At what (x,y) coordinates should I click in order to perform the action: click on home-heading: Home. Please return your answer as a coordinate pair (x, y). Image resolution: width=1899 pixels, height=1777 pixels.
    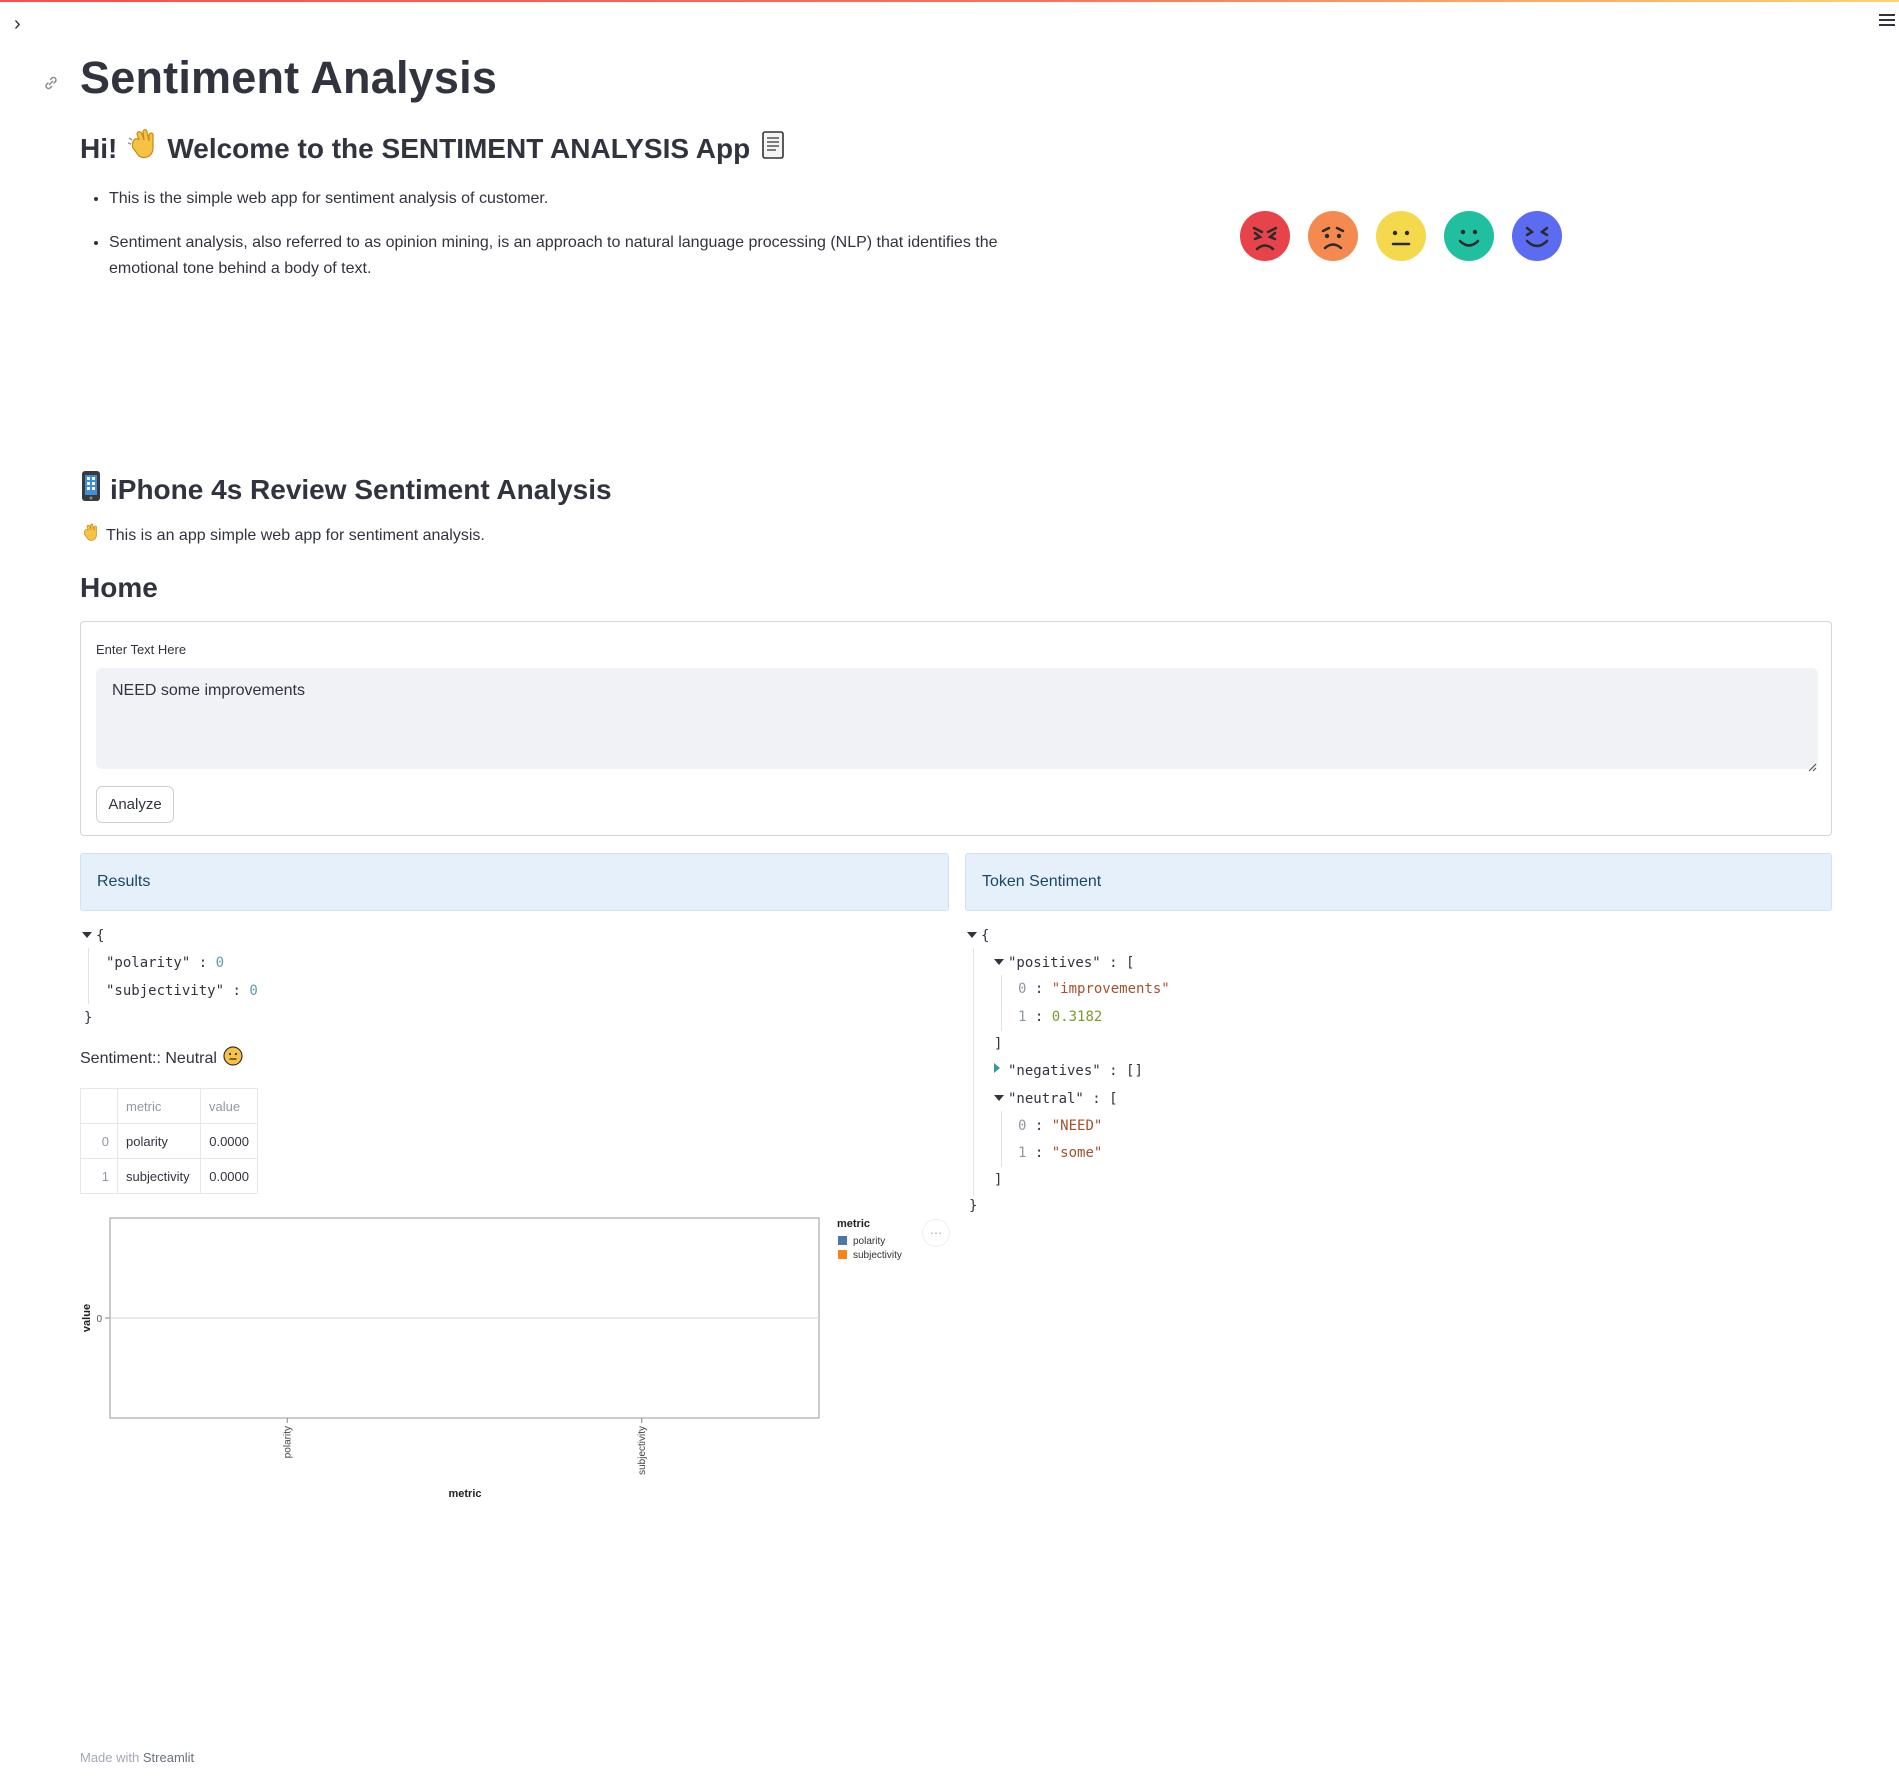
    Looking at the image, I should click on (119, 587).